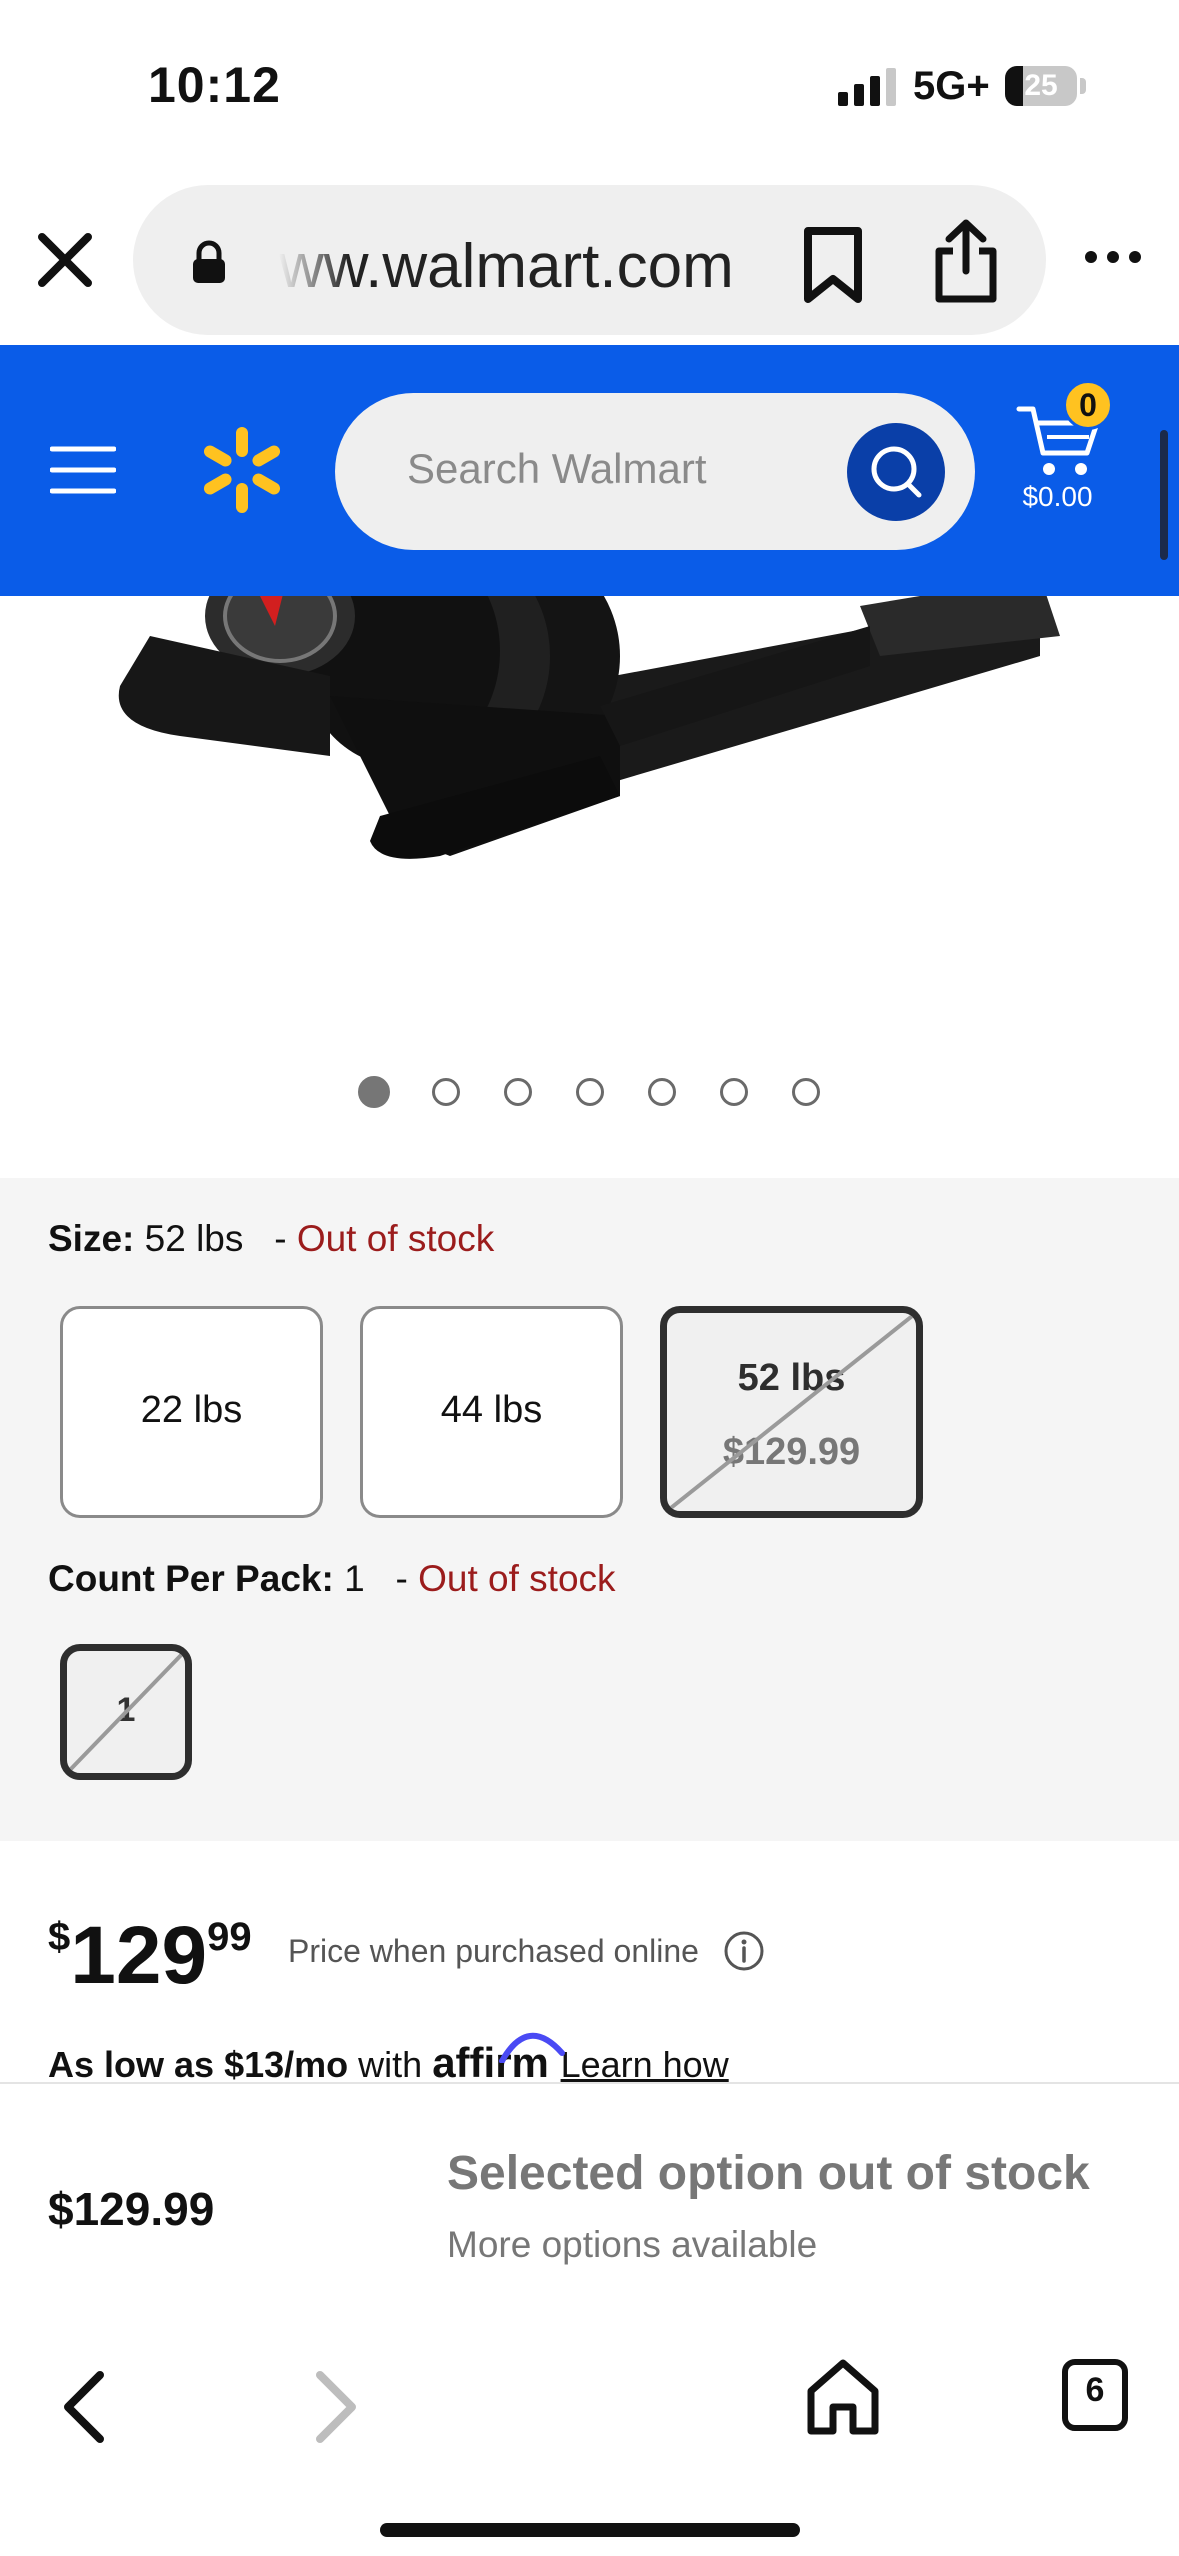 This screenshot has height=2556, width=1179. I want to click on home-icon, so click(843, 2397).